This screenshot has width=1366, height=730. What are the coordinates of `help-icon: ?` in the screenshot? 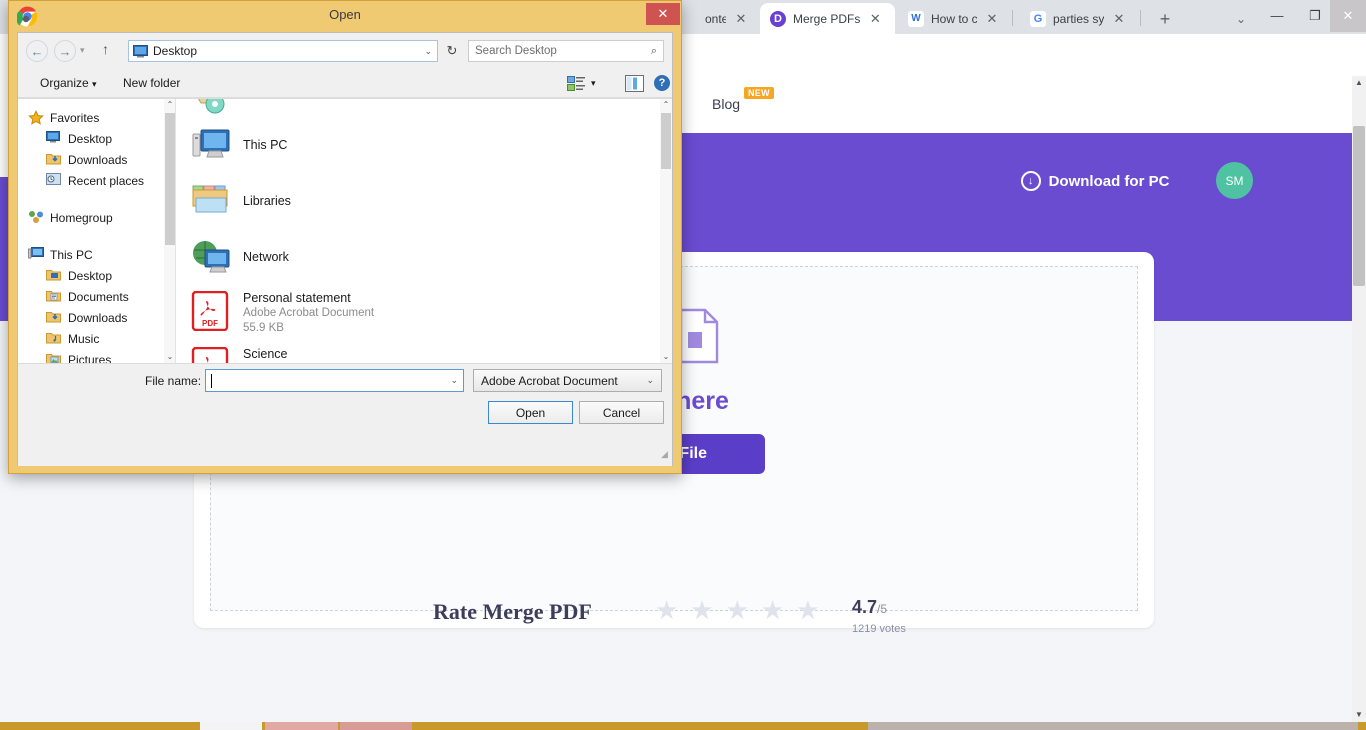 It's located at (662, 83).